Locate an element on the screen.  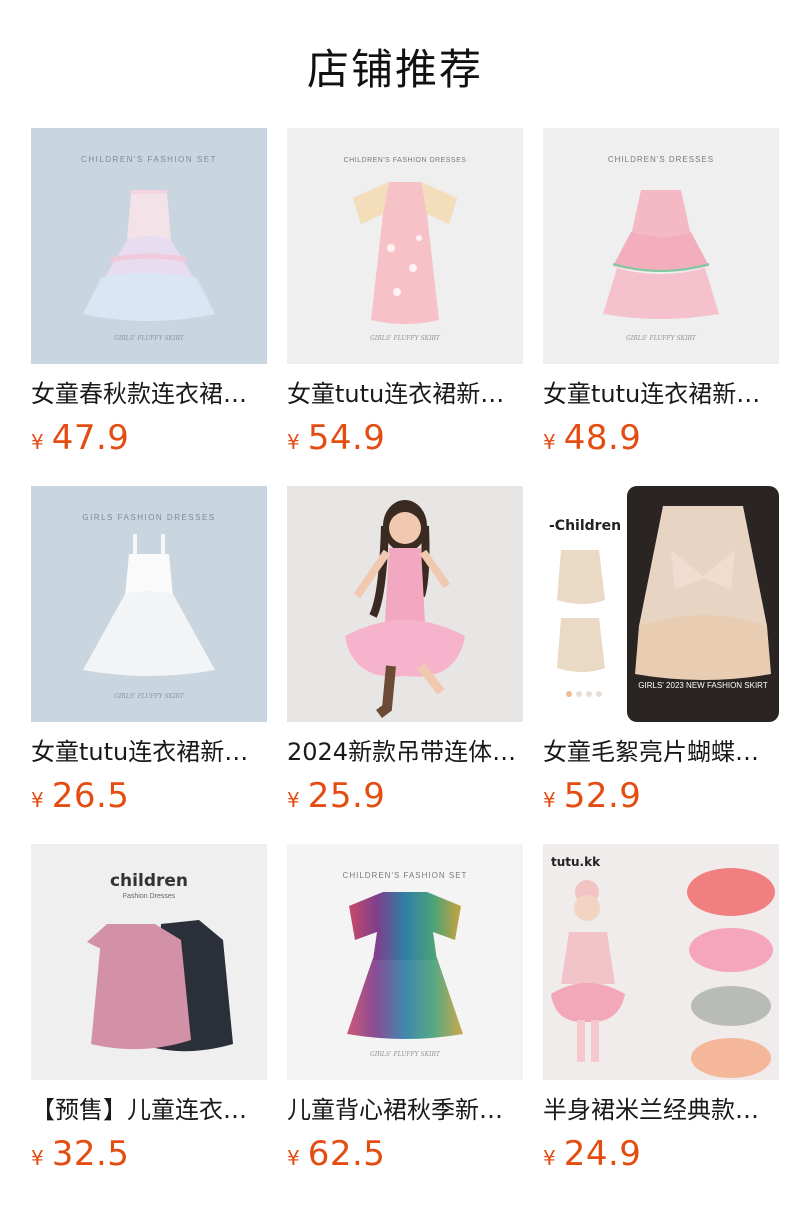
product-price: ¥ 52.9 is located at coordinates (661, 796).